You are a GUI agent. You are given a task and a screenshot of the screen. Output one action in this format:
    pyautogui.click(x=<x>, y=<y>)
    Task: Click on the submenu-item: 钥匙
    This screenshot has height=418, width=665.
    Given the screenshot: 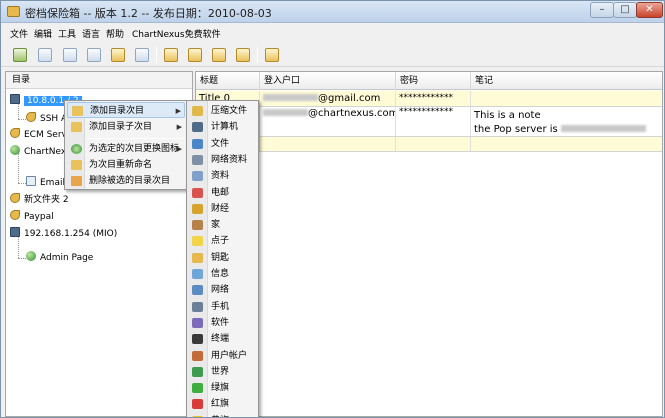 What is the action you would take?
    pyautogui.click(x=222, y=258)
    